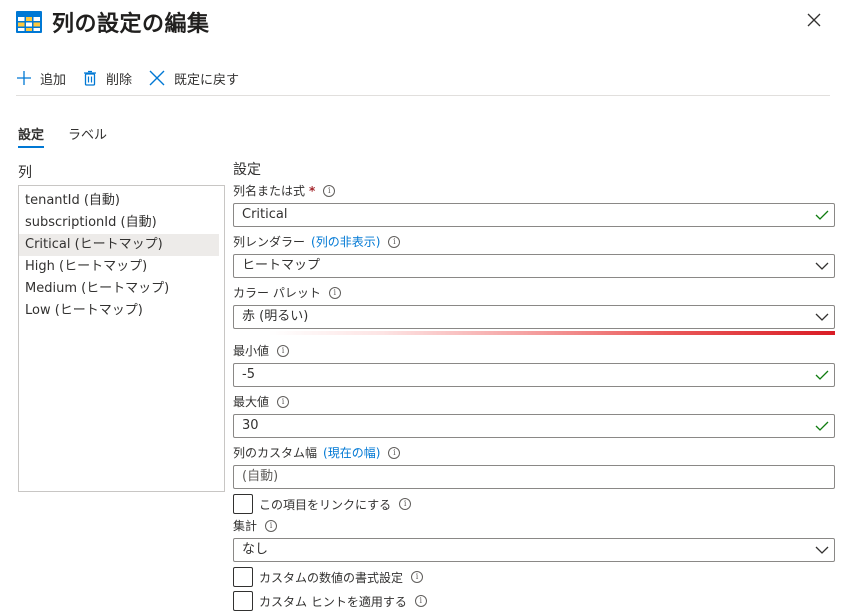 This screenshot has height=612, width=846. Describe the element at coordinates (331, 577) in the screenshot. I see `number-format-label: カスタムの数値の書式設定` at that location.